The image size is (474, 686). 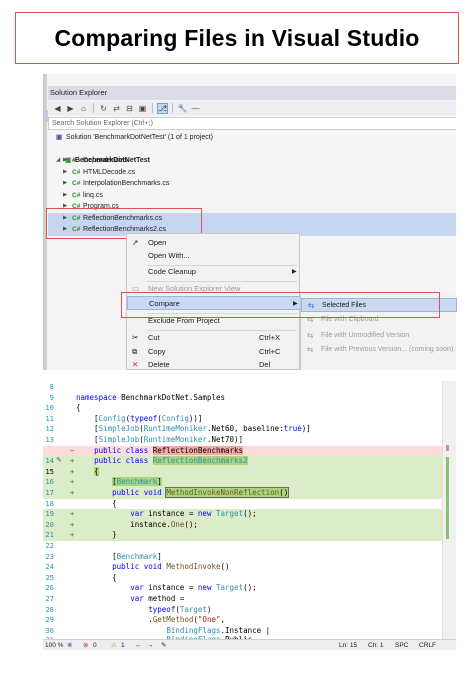 I want to click on back-icon: ◀, so click(x=57, y=108).